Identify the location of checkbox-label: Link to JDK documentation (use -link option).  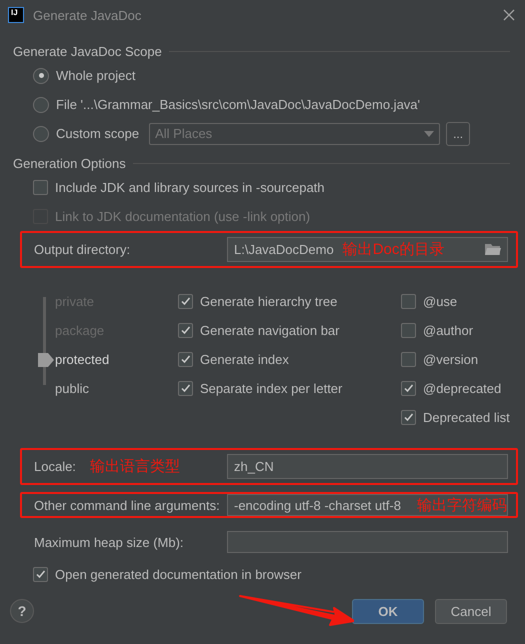
(182, 216).